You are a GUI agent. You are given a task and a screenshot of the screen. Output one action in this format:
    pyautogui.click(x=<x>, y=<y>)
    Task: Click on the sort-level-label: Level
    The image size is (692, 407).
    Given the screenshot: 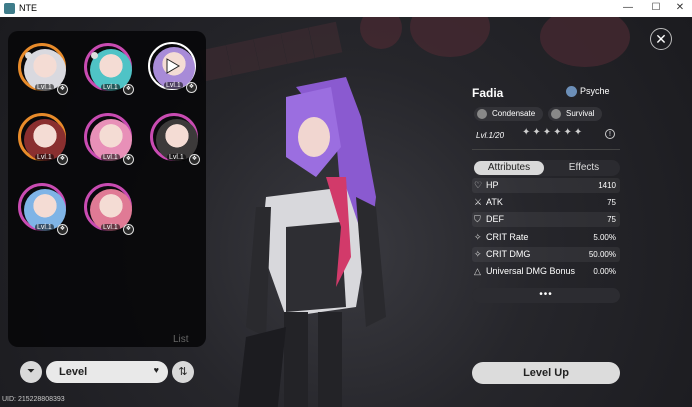 What is the action you would take?
    pyautogui.click(x=73, y=372)
    